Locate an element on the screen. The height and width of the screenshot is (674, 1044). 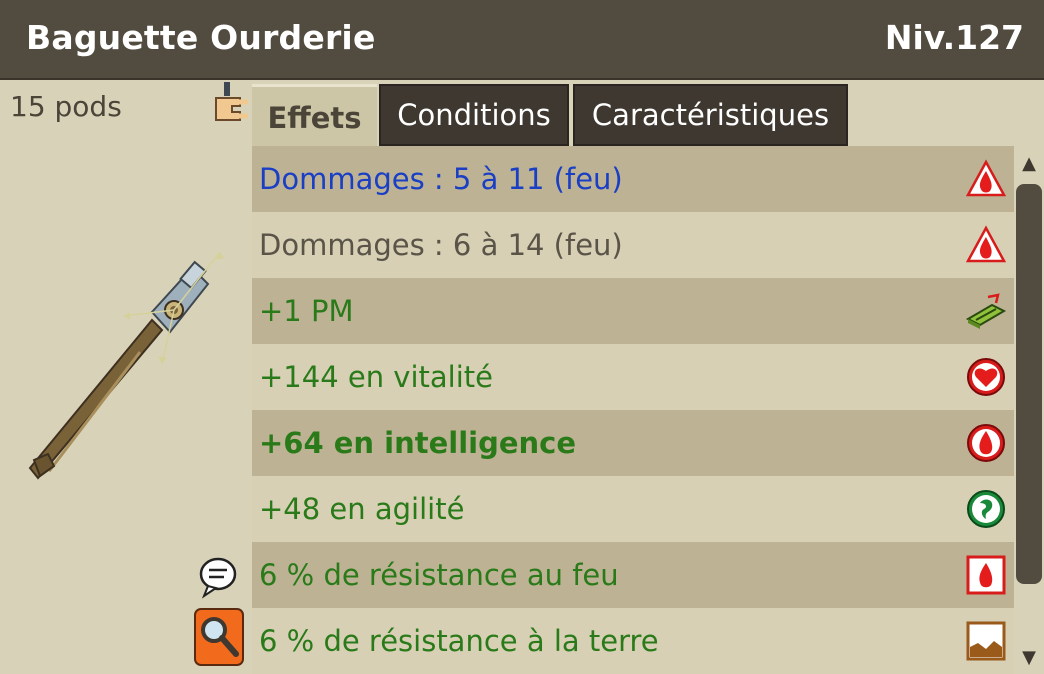
tab-conditions: Conditions is located at coordinates (474, 115).